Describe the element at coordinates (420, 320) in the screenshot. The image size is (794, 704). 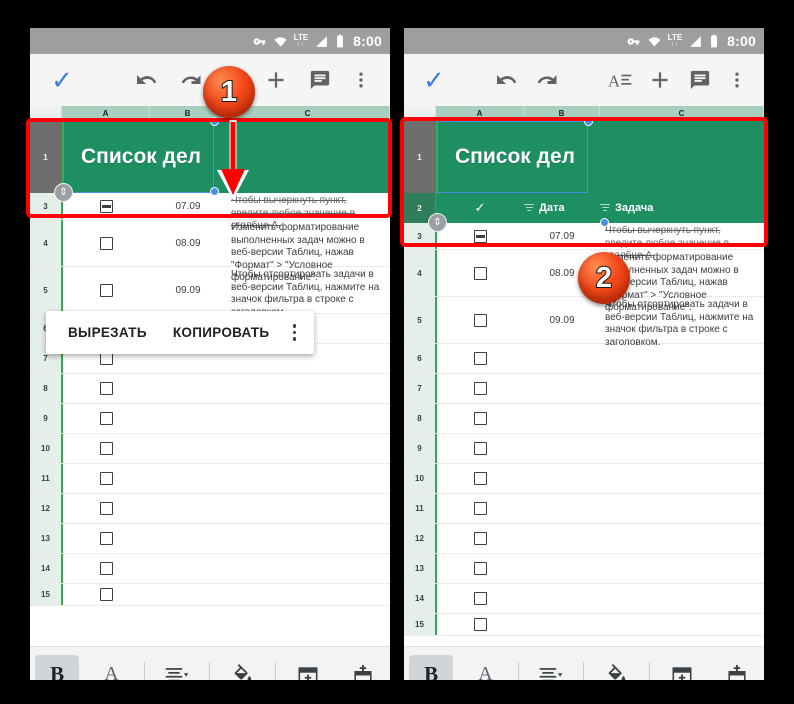
I see `row-header: 5` at that location.